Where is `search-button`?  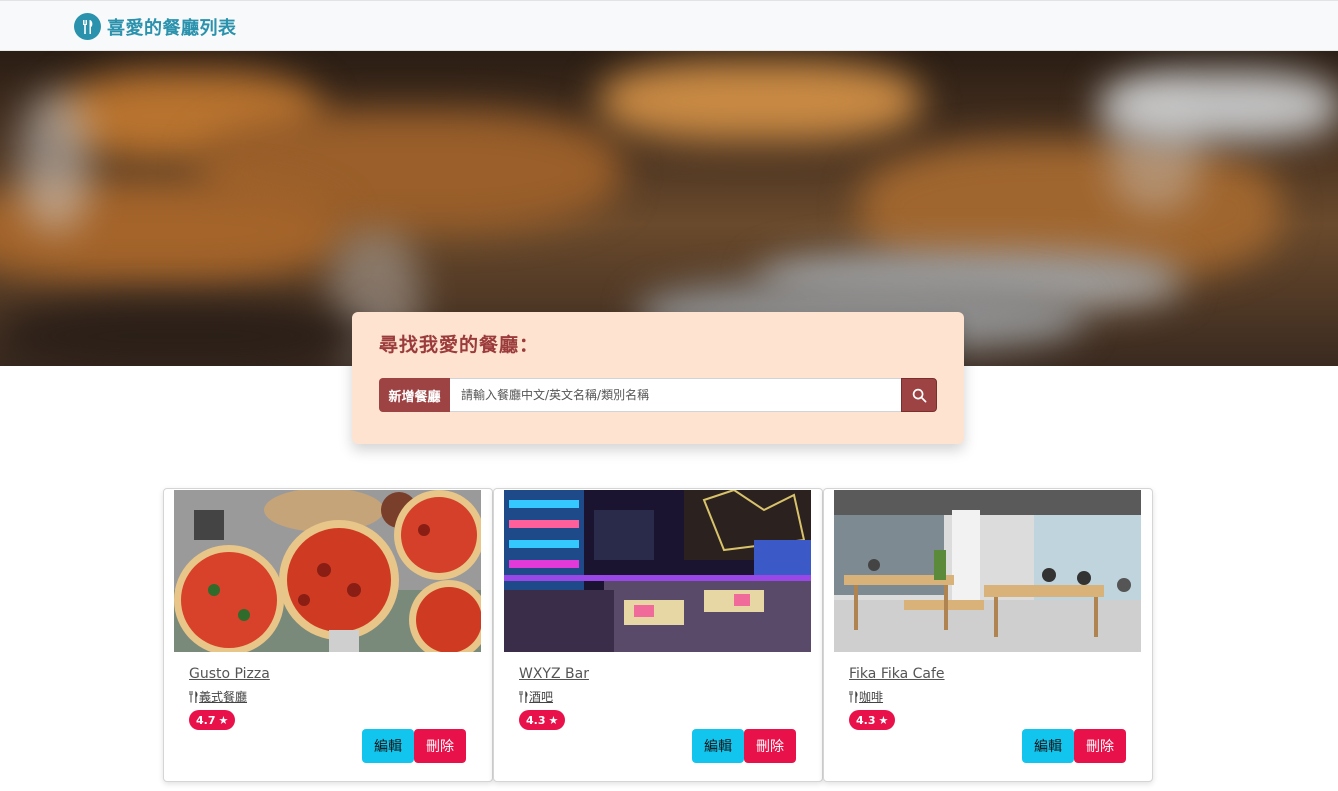
search-button is located at coordinates (919, 395).